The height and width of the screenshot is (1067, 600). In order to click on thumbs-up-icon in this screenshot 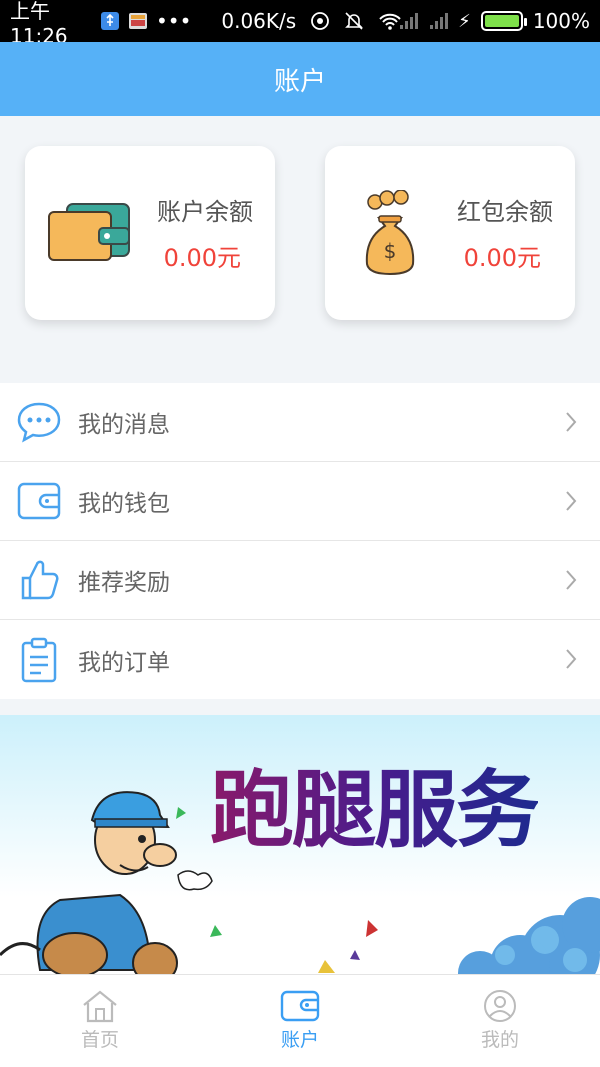, I will do `click(39, 580)`.